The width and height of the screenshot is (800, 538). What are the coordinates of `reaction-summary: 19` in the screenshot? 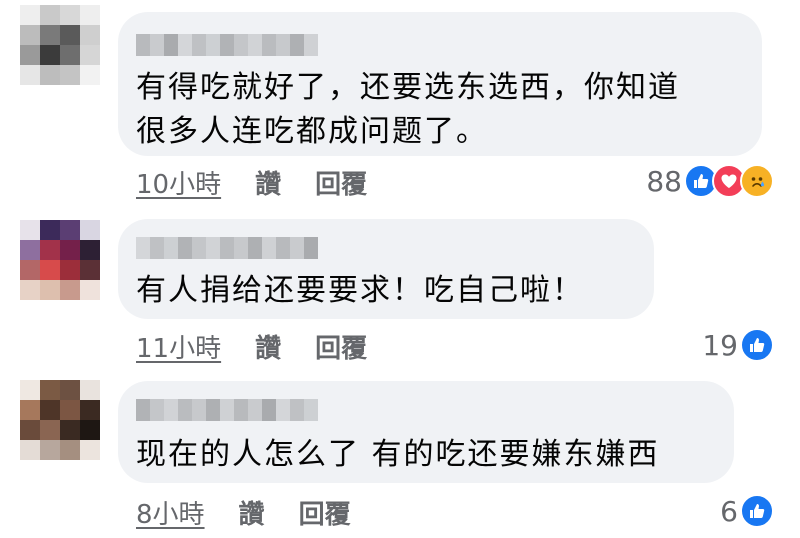 It's located at (738, 345).